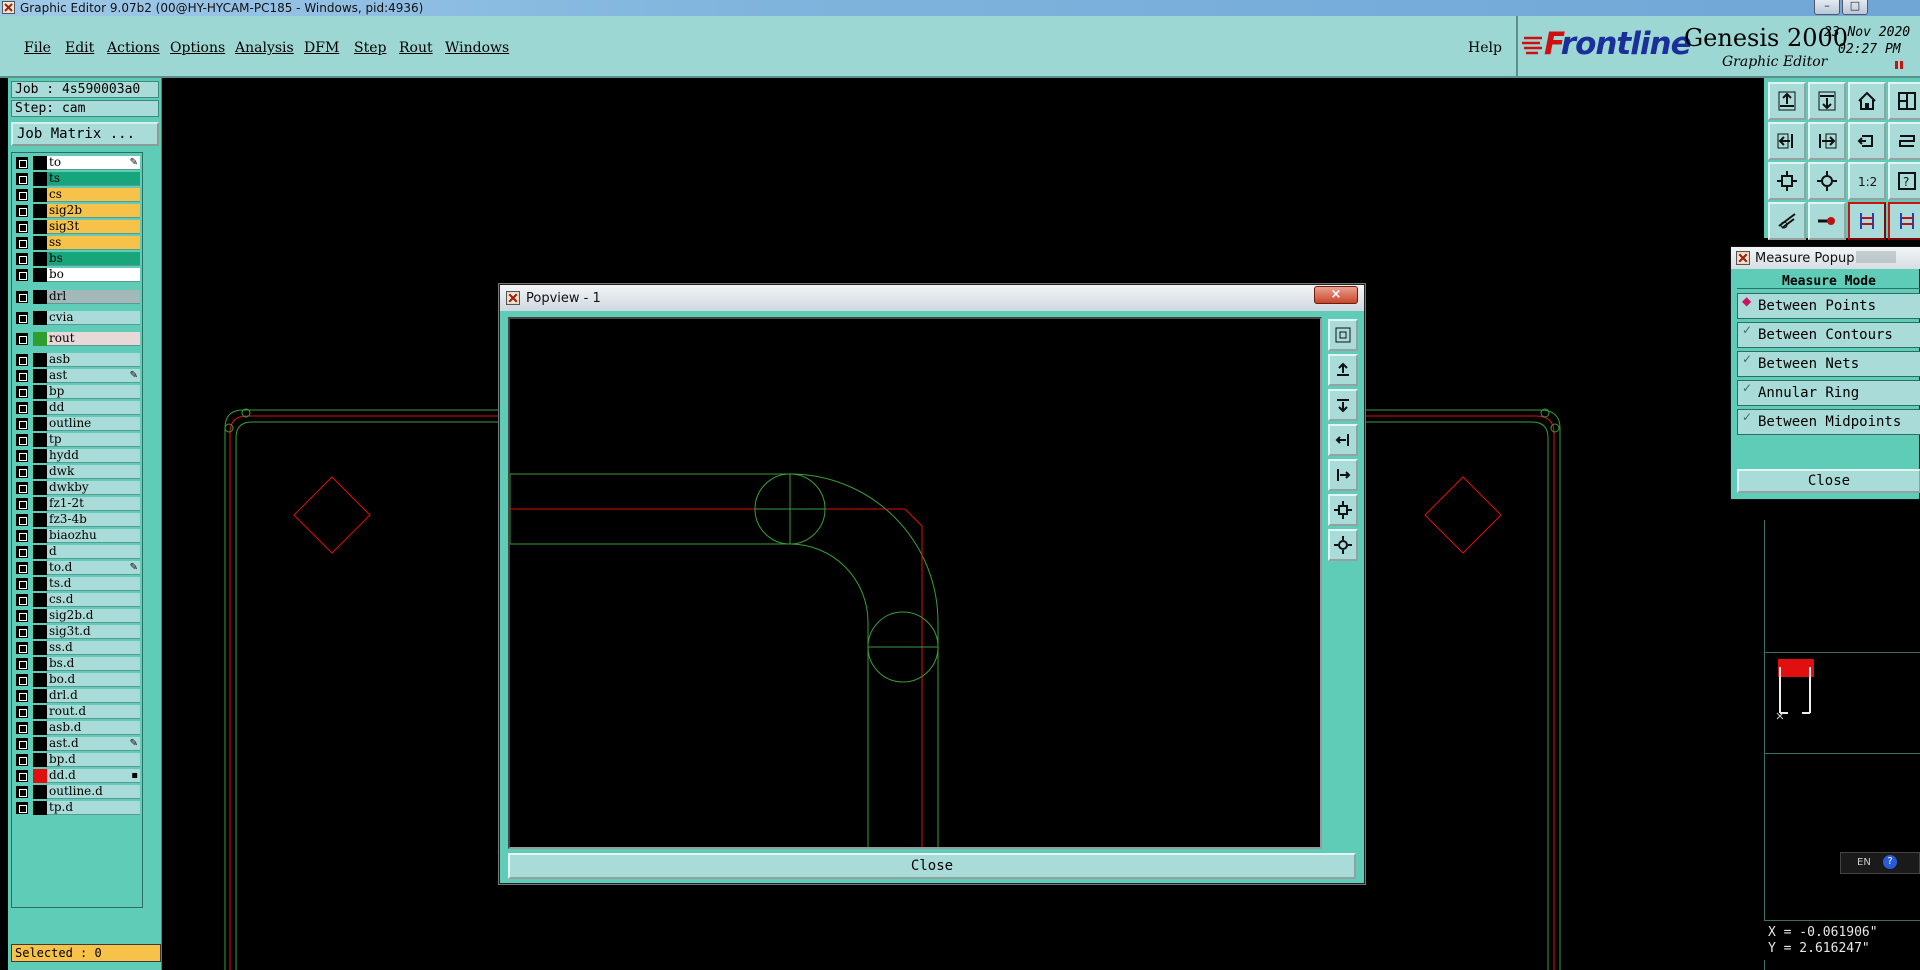 The height and width of the screenshot is (970, 1920). Describe the element at coordinates (93, 504) in the screenshot. I see `layer-name: fz1-2t` at that location.